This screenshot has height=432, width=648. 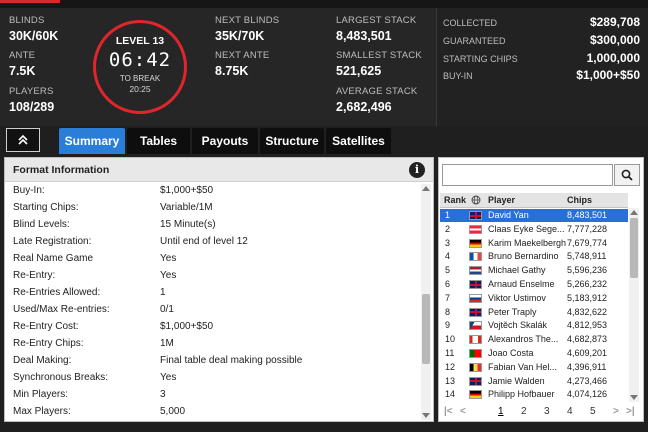 I want to click on player-row: 9 Vojtěch Skalák 4,812,953, so click(x=534, y=325).